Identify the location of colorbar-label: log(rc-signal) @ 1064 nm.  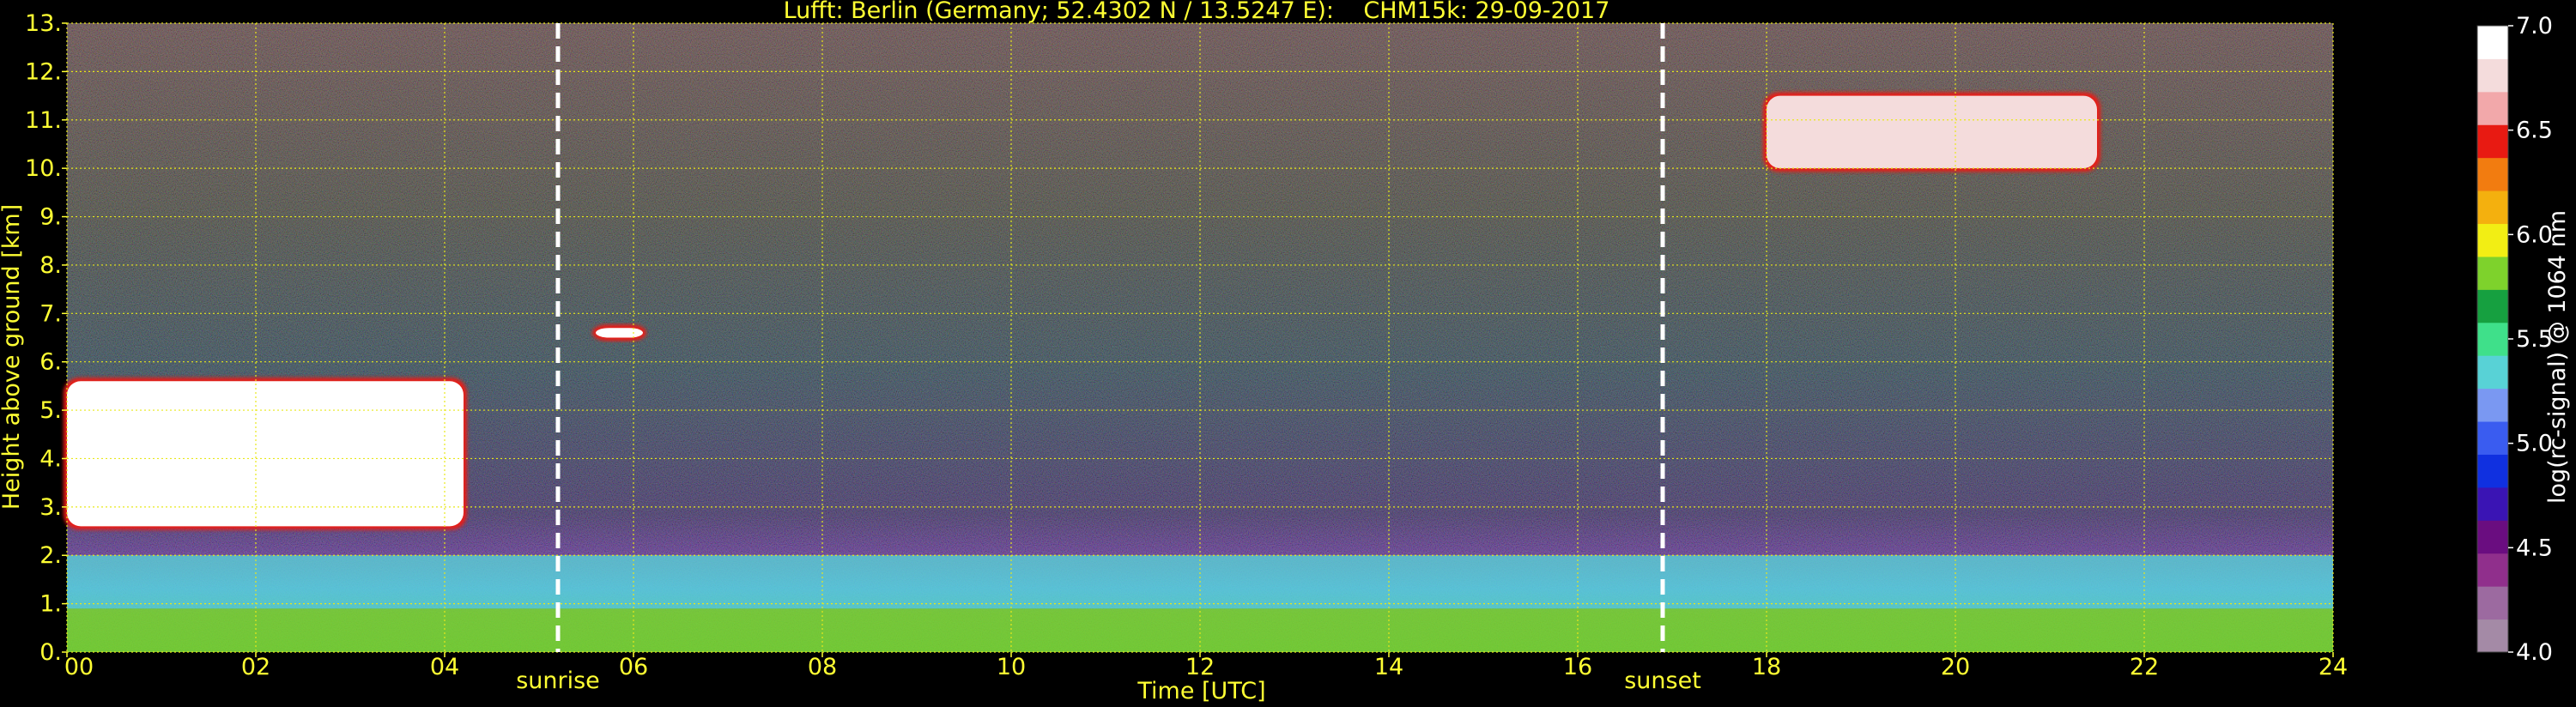
(2557, 357).